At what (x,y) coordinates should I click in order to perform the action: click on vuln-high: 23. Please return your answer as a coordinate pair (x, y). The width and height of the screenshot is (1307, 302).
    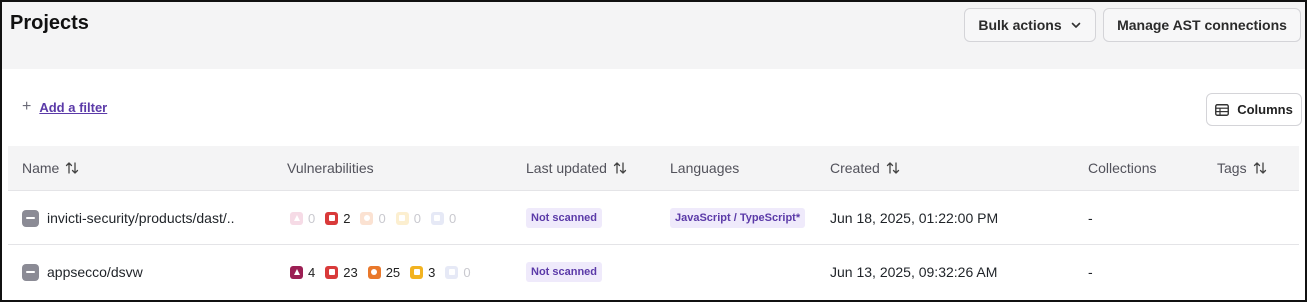
    Looking at the image, I should click on (341, 272).